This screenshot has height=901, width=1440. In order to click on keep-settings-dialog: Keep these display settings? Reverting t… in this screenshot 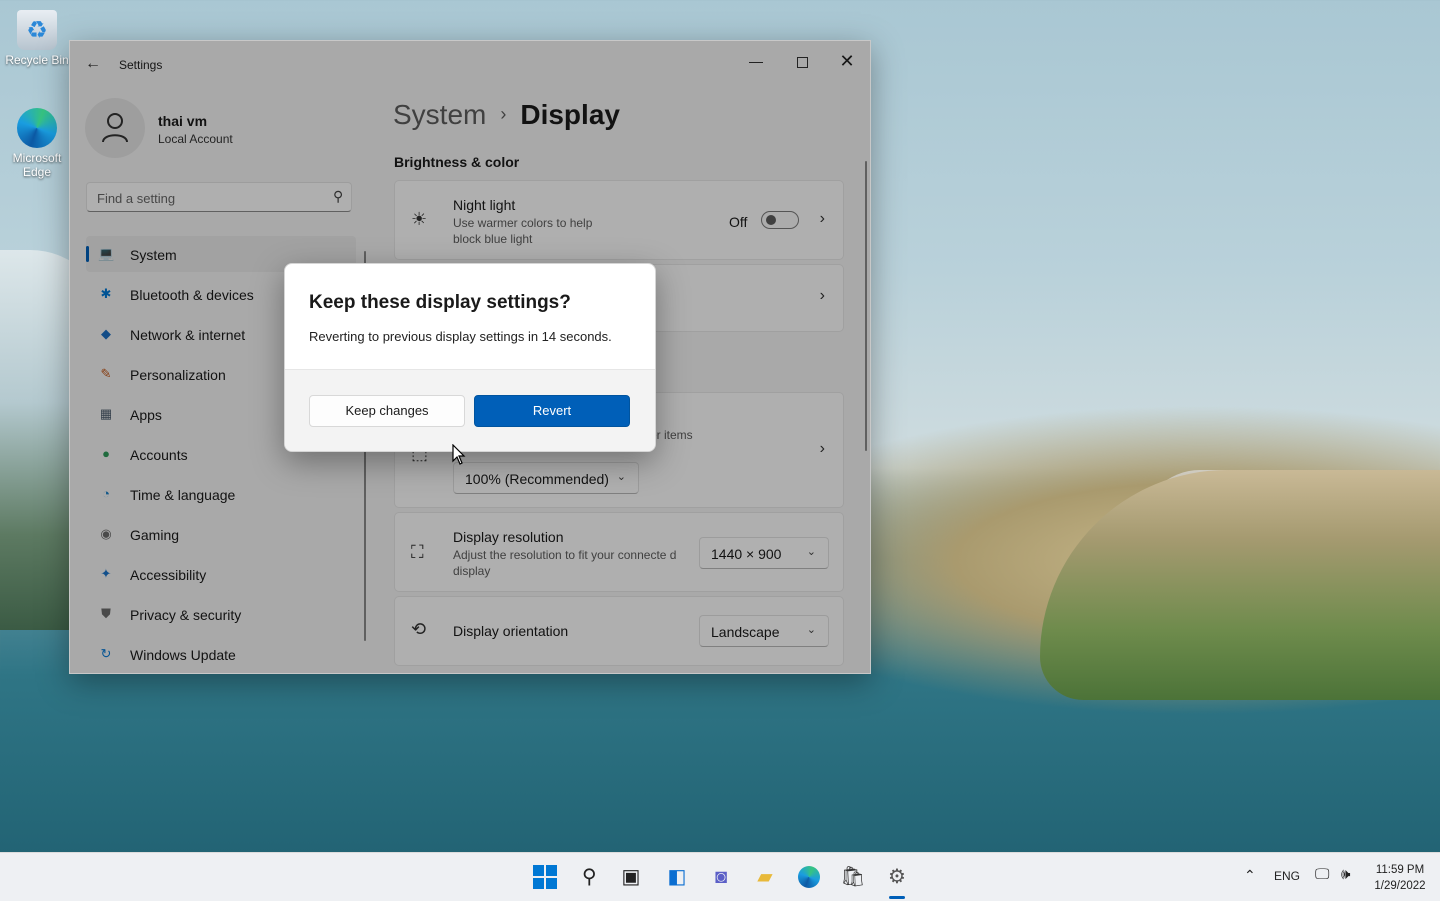, I will do `click(470, 357)`.